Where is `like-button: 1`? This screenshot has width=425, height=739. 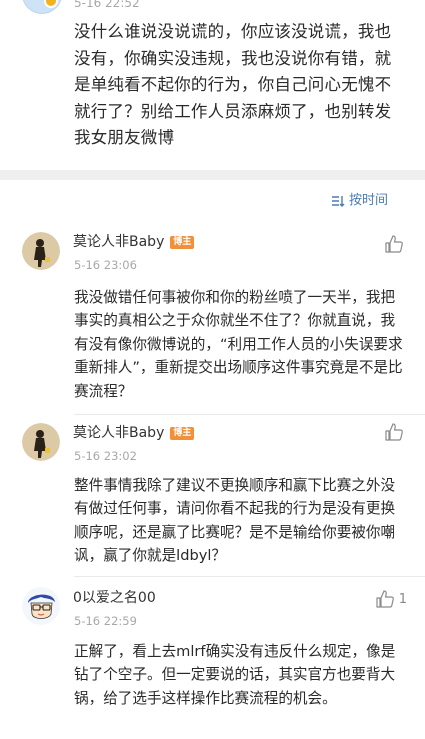
like-button: 1 is located at coordinates (387, 599).